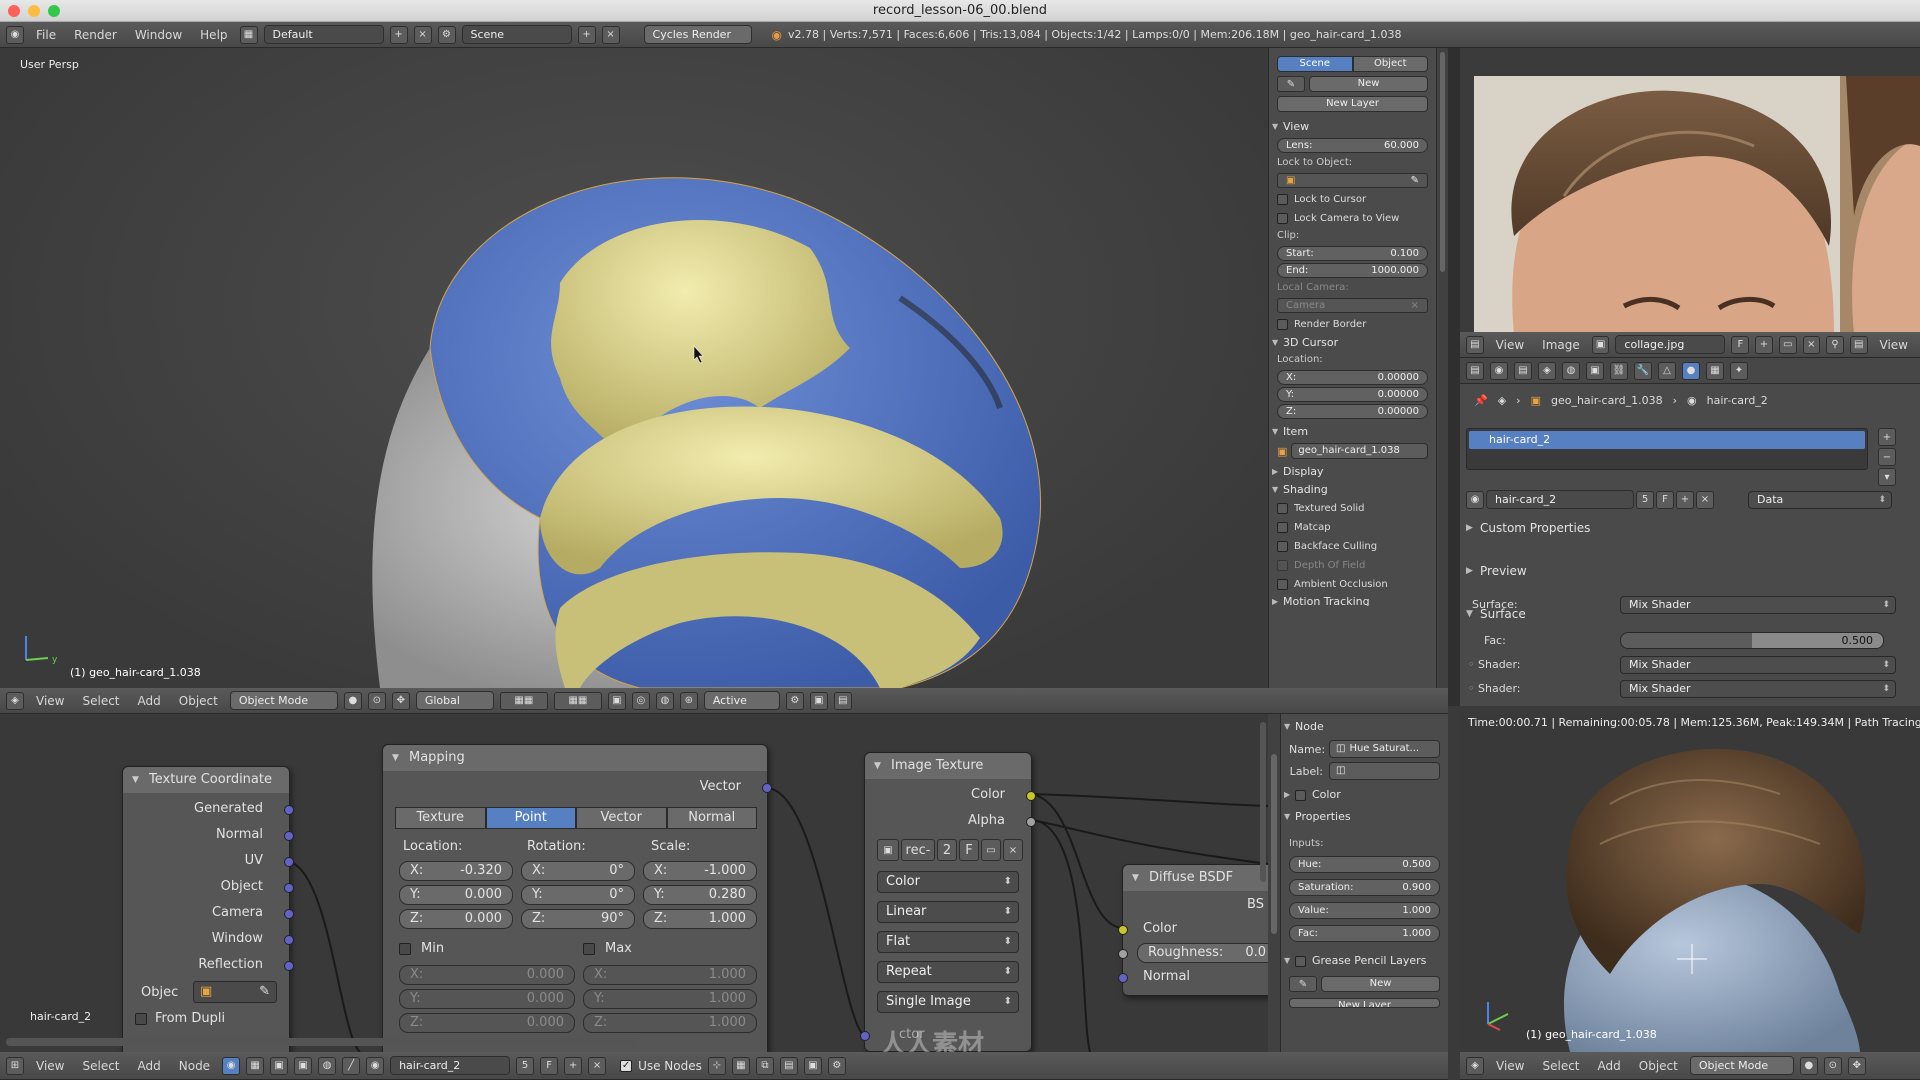 The width and height of the screenshot is (1920, 1080). What do you see at coordinates (231, 1065) in the screenshot?
I see `shader-nodes-icon: ◉` at bounding box center [231, 1065].